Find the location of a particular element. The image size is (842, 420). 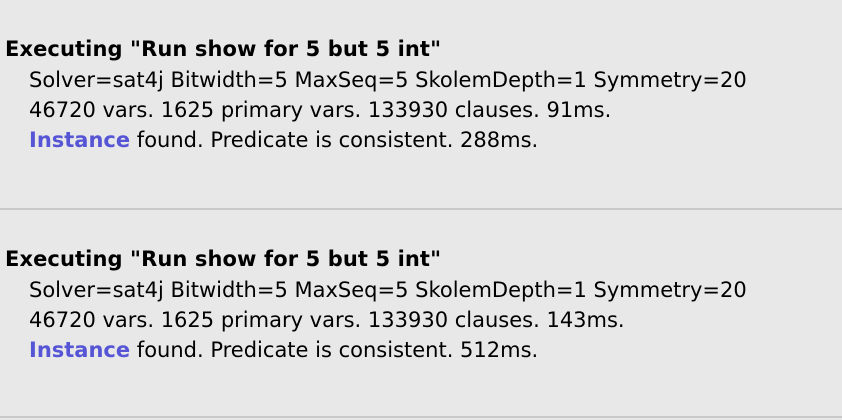

result-text: found. Predicate is consistent. 288ms. is located at coordinates (334, 140).